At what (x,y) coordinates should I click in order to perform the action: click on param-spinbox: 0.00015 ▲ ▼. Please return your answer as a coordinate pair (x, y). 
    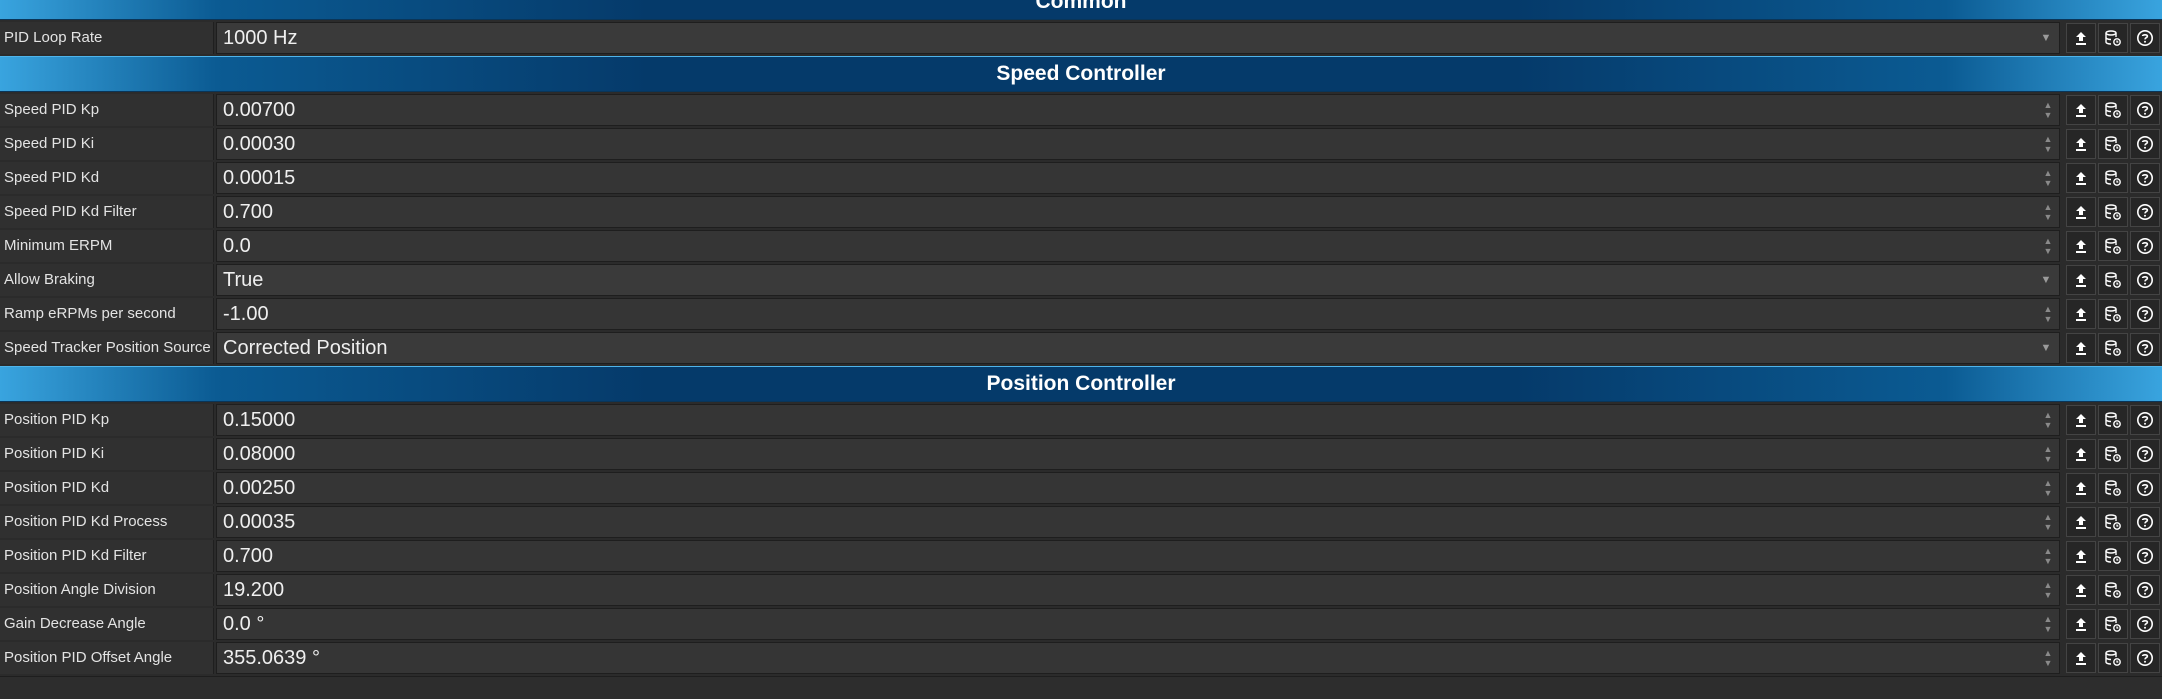
    Looking at the image, I should click on (1138, 178).